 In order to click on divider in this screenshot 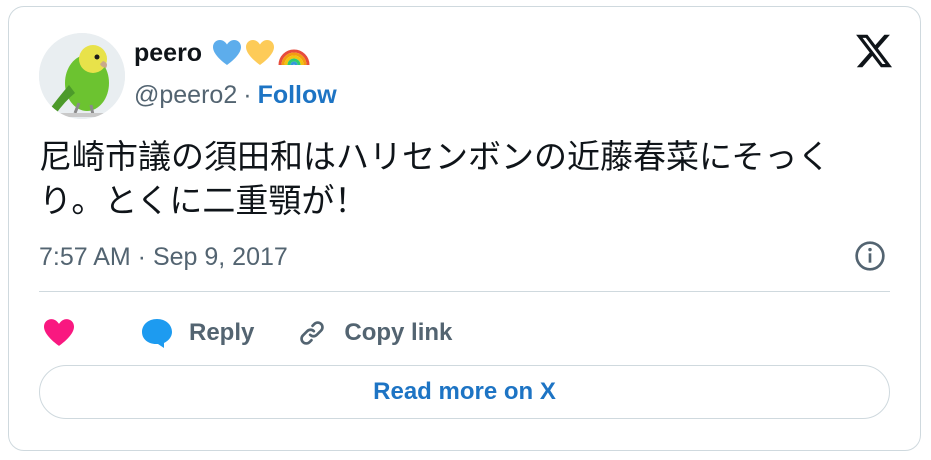, I will do `click(464, 291)`.